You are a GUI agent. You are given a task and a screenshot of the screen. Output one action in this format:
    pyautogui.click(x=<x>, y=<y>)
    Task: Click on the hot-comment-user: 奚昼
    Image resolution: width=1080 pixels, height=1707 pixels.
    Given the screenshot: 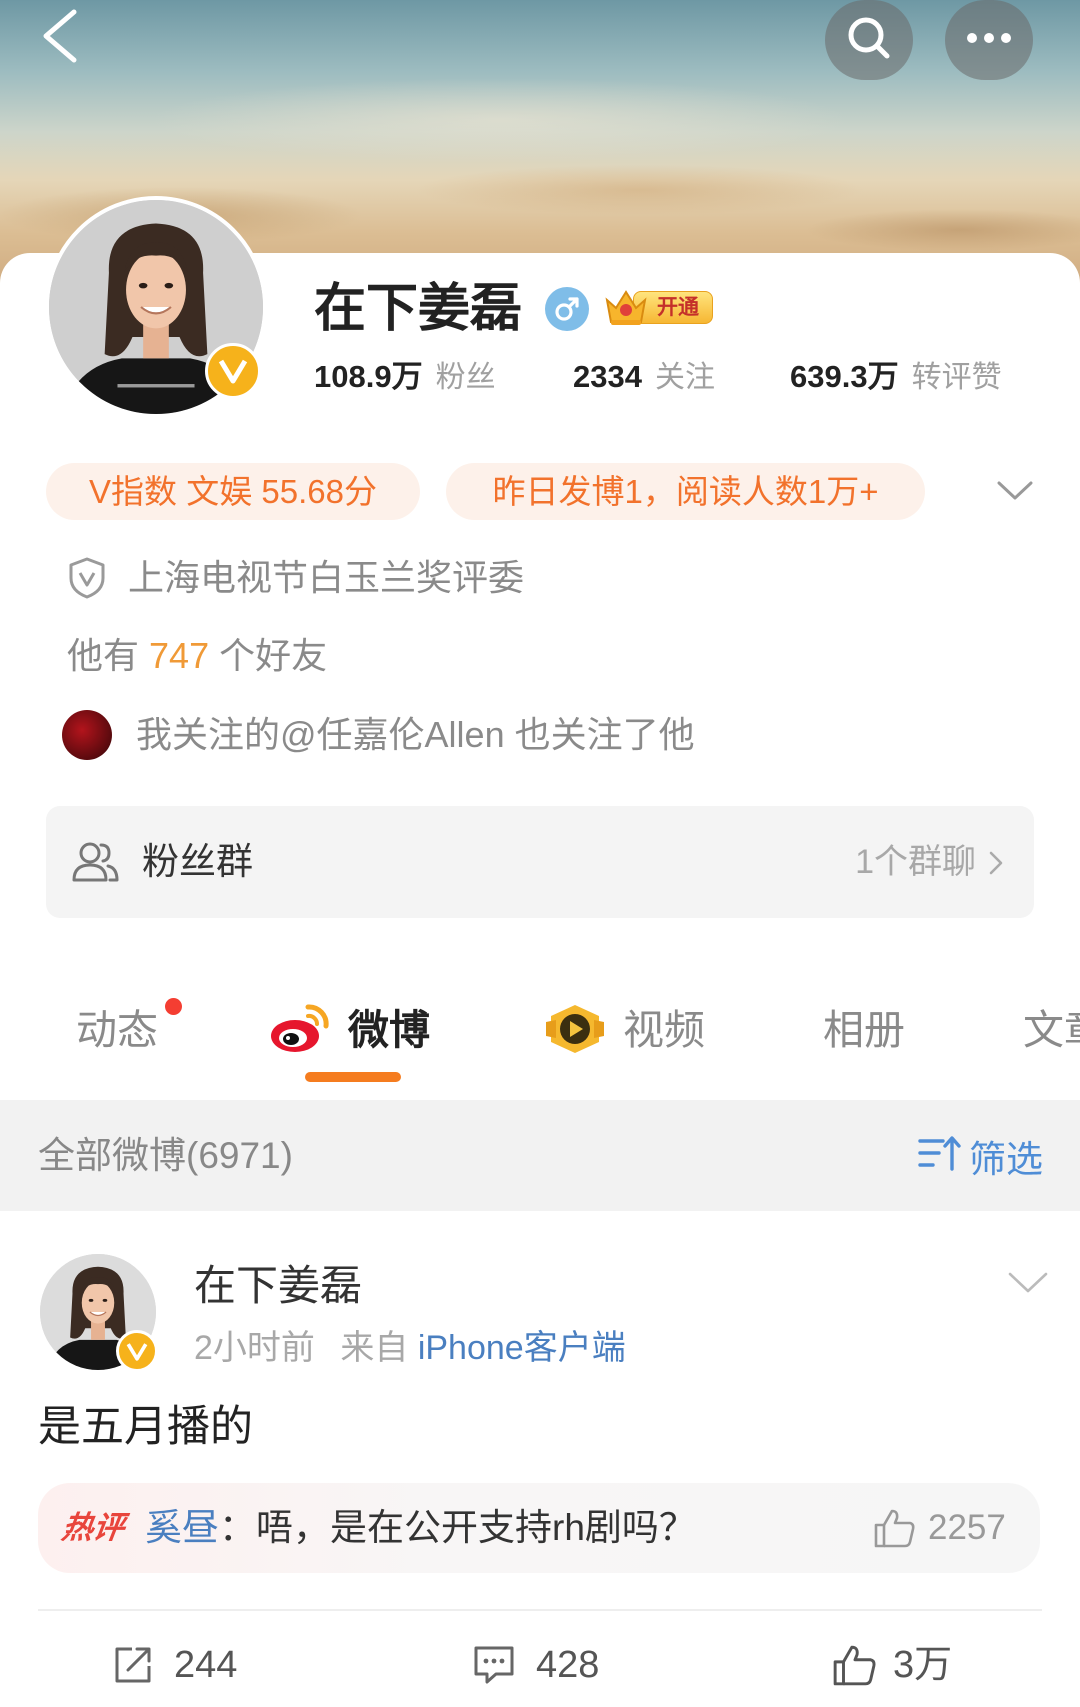 What is the action you would take?
    pyautogui.click(x=182, y=1527)
    